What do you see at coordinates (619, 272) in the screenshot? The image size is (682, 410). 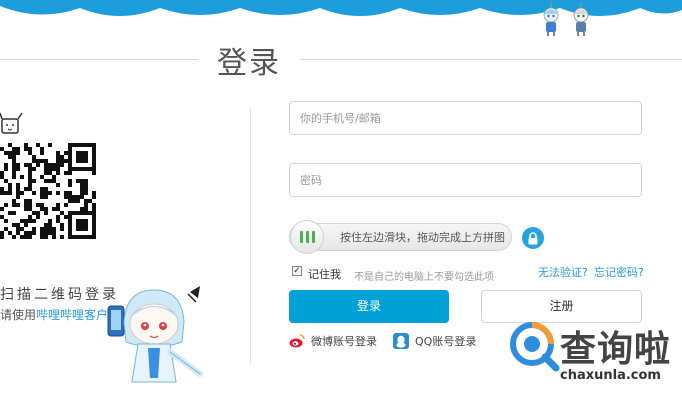 I see `forgot-password-link: 忘记密码?` at bounding box center [619, 272].